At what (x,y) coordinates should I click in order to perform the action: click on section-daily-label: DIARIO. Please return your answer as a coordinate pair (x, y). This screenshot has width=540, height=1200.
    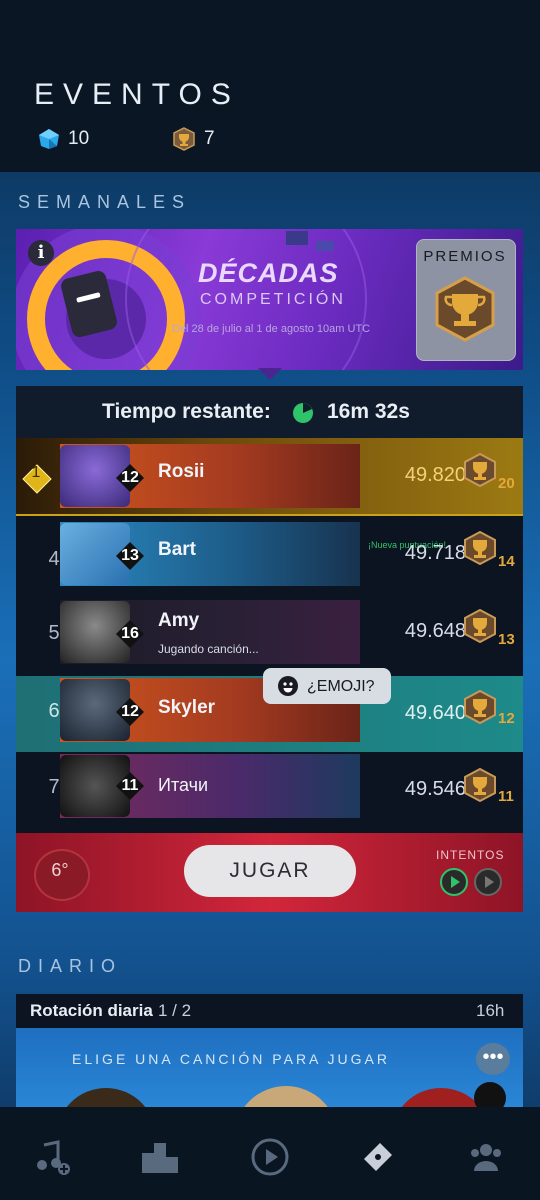
    Looking at the image, I should click on (70, 966).